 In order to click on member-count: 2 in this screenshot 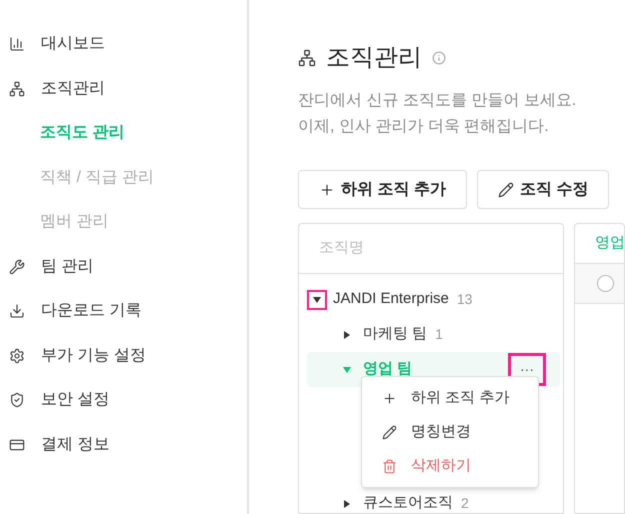, I will do `click(465, 503)`.